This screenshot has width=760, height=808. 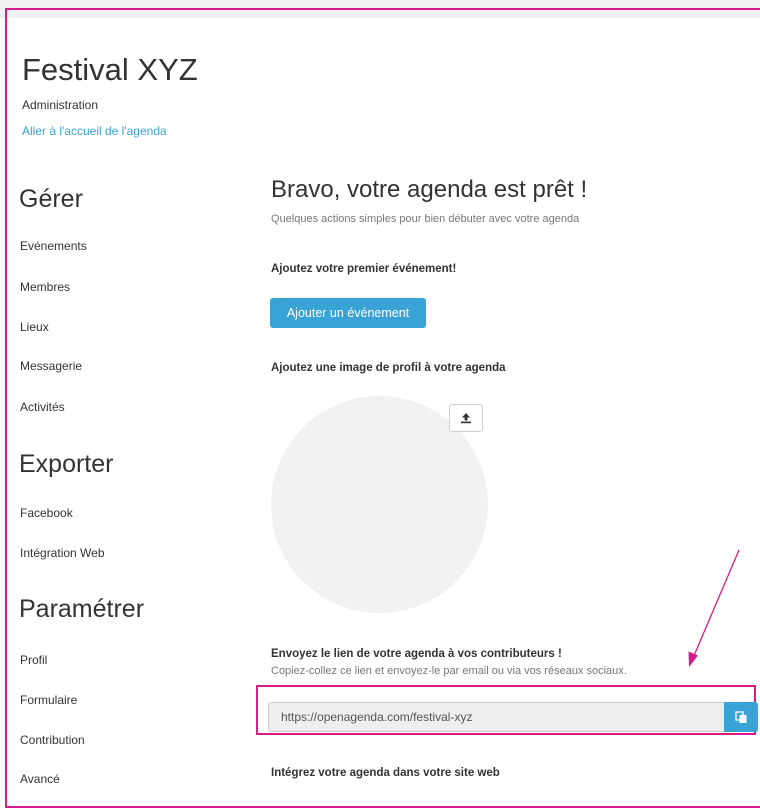 I want to click on sidebar-item-lieux: Lieux, so click(x=34, y=327).